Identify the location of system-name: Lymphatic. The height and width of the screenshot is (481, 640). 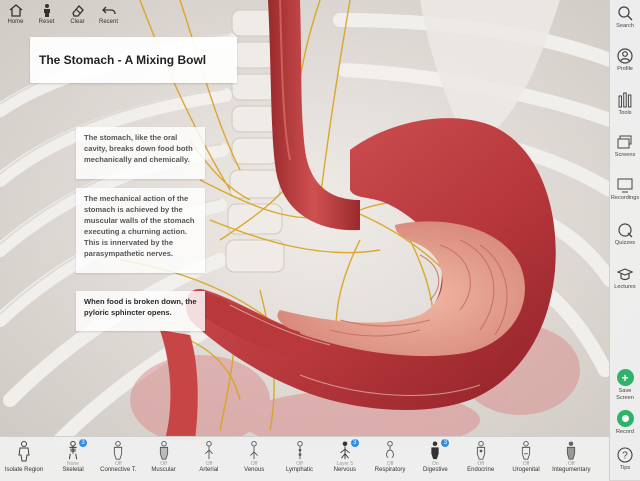
(299, 470).